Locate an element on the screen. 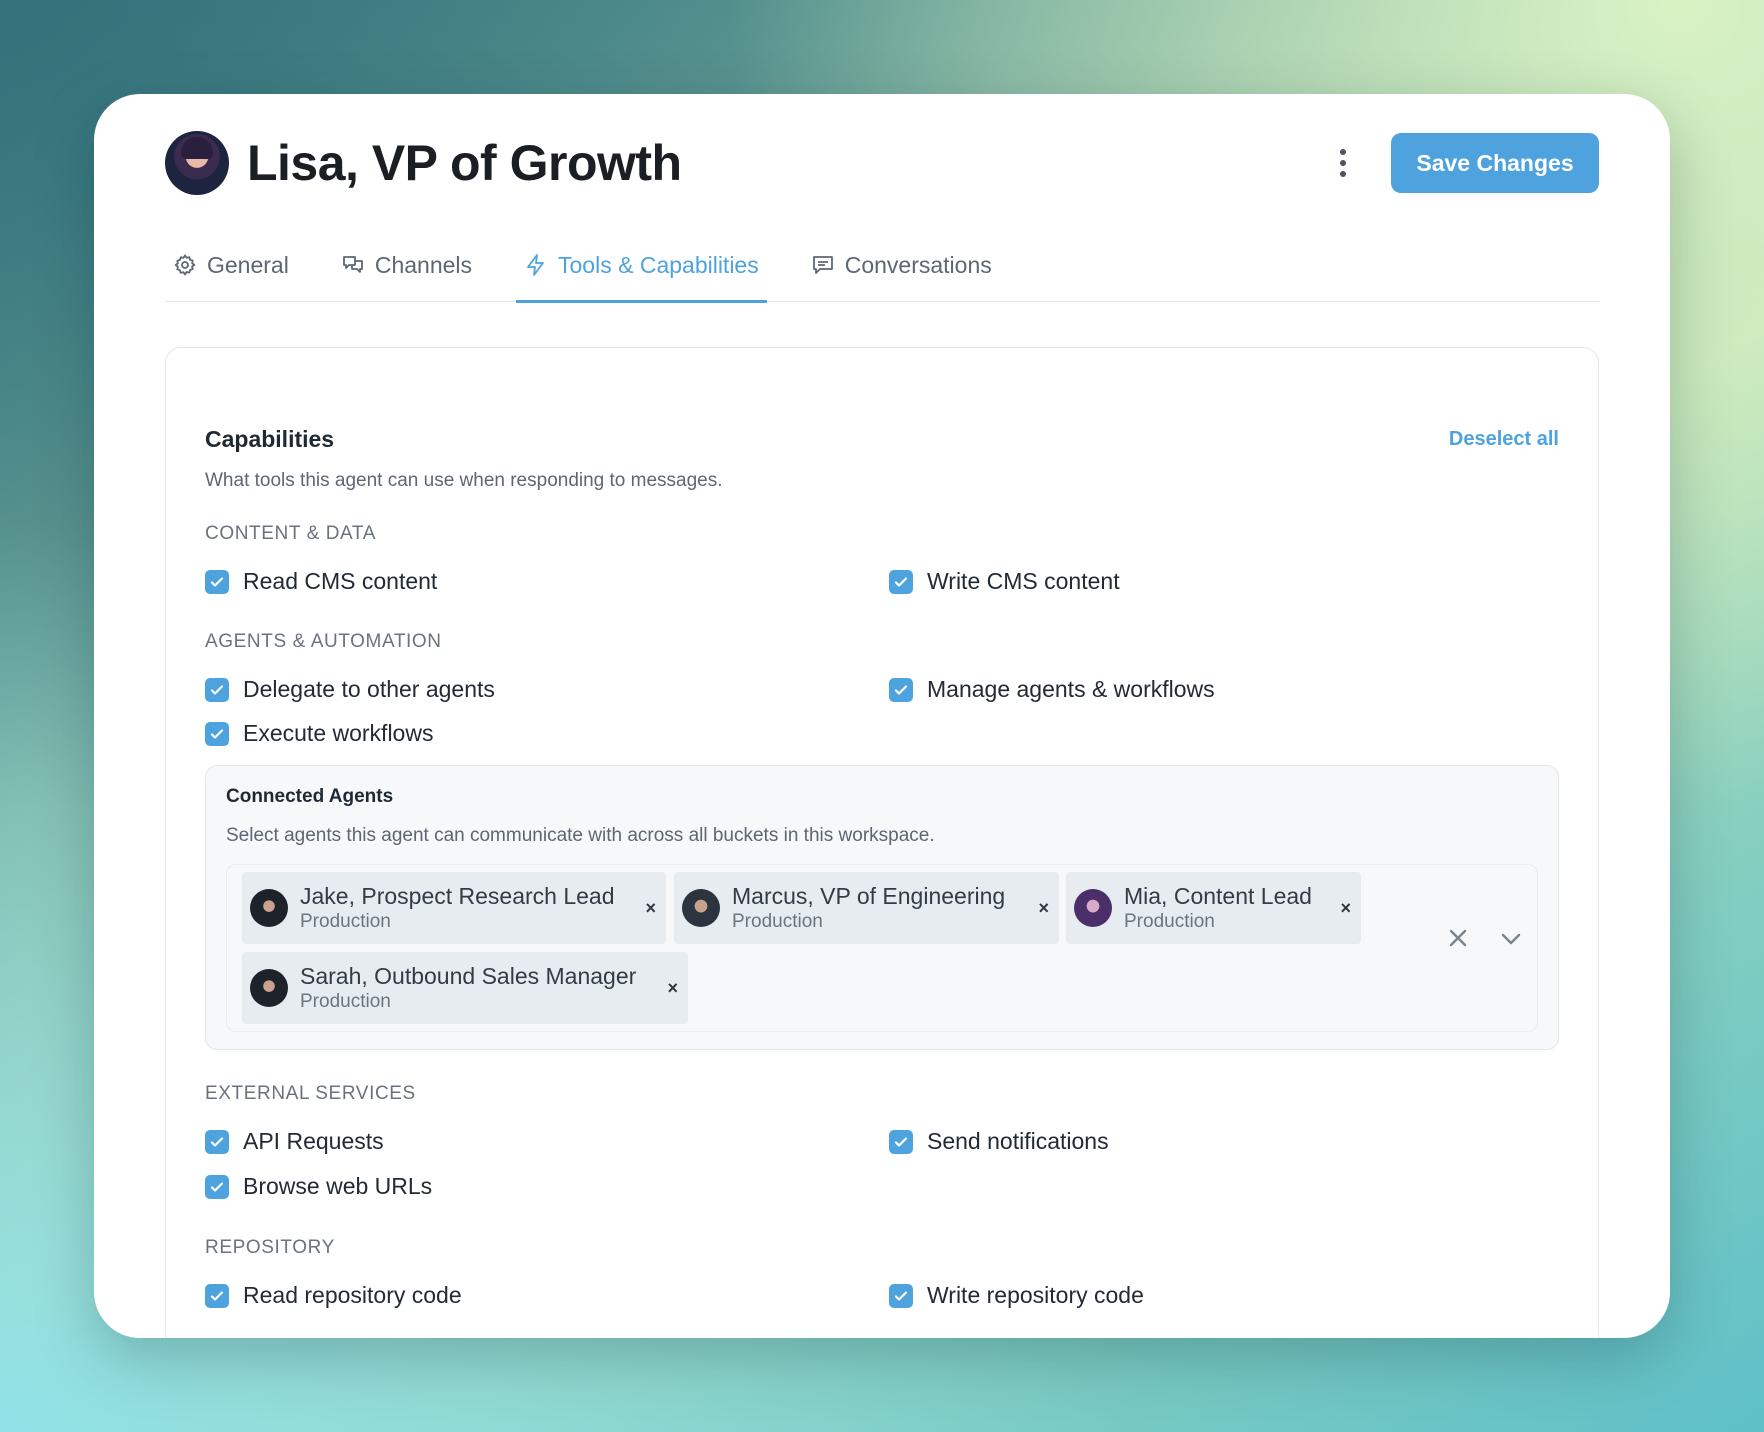  tab-label: Conversations is located at coordinates (918, 264).